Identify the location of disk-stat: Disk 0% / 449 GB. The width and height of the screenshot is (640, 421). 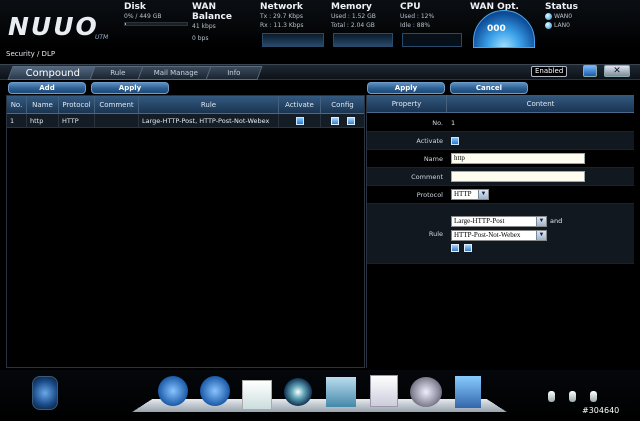
(156, 14).